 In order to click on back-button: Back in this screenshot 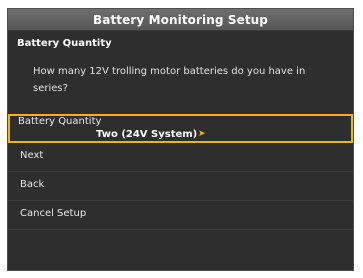, I will do `click(180, 186)`.